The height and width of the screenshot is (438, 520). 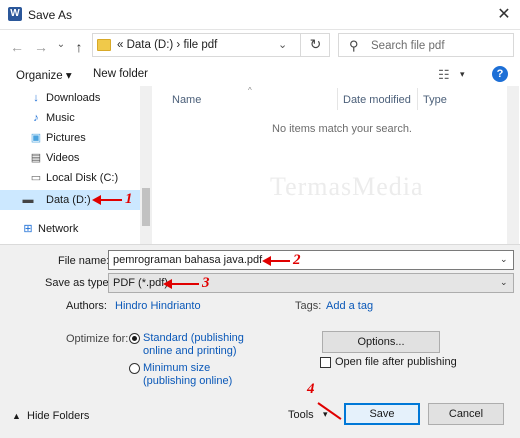 I want to click on column-header-type: Type, so click(x=435, y=100).